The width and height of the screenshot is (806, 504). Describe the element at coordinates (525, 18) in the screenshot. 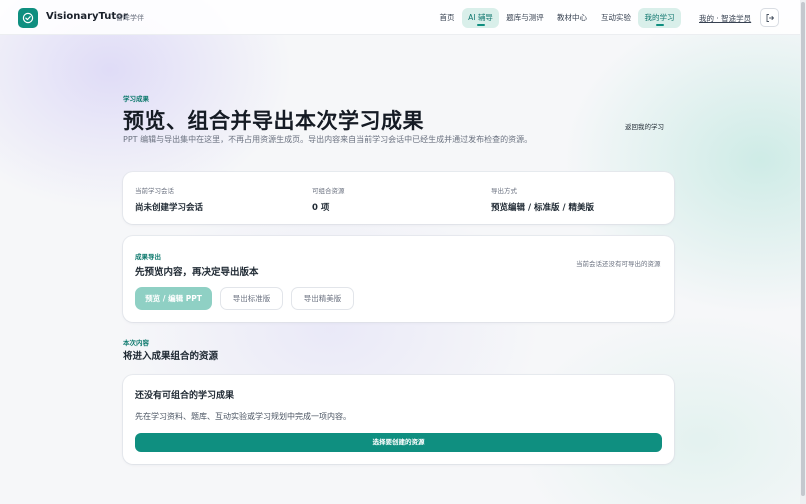

I see `nav-question-bank: 题库与测评` at that location.